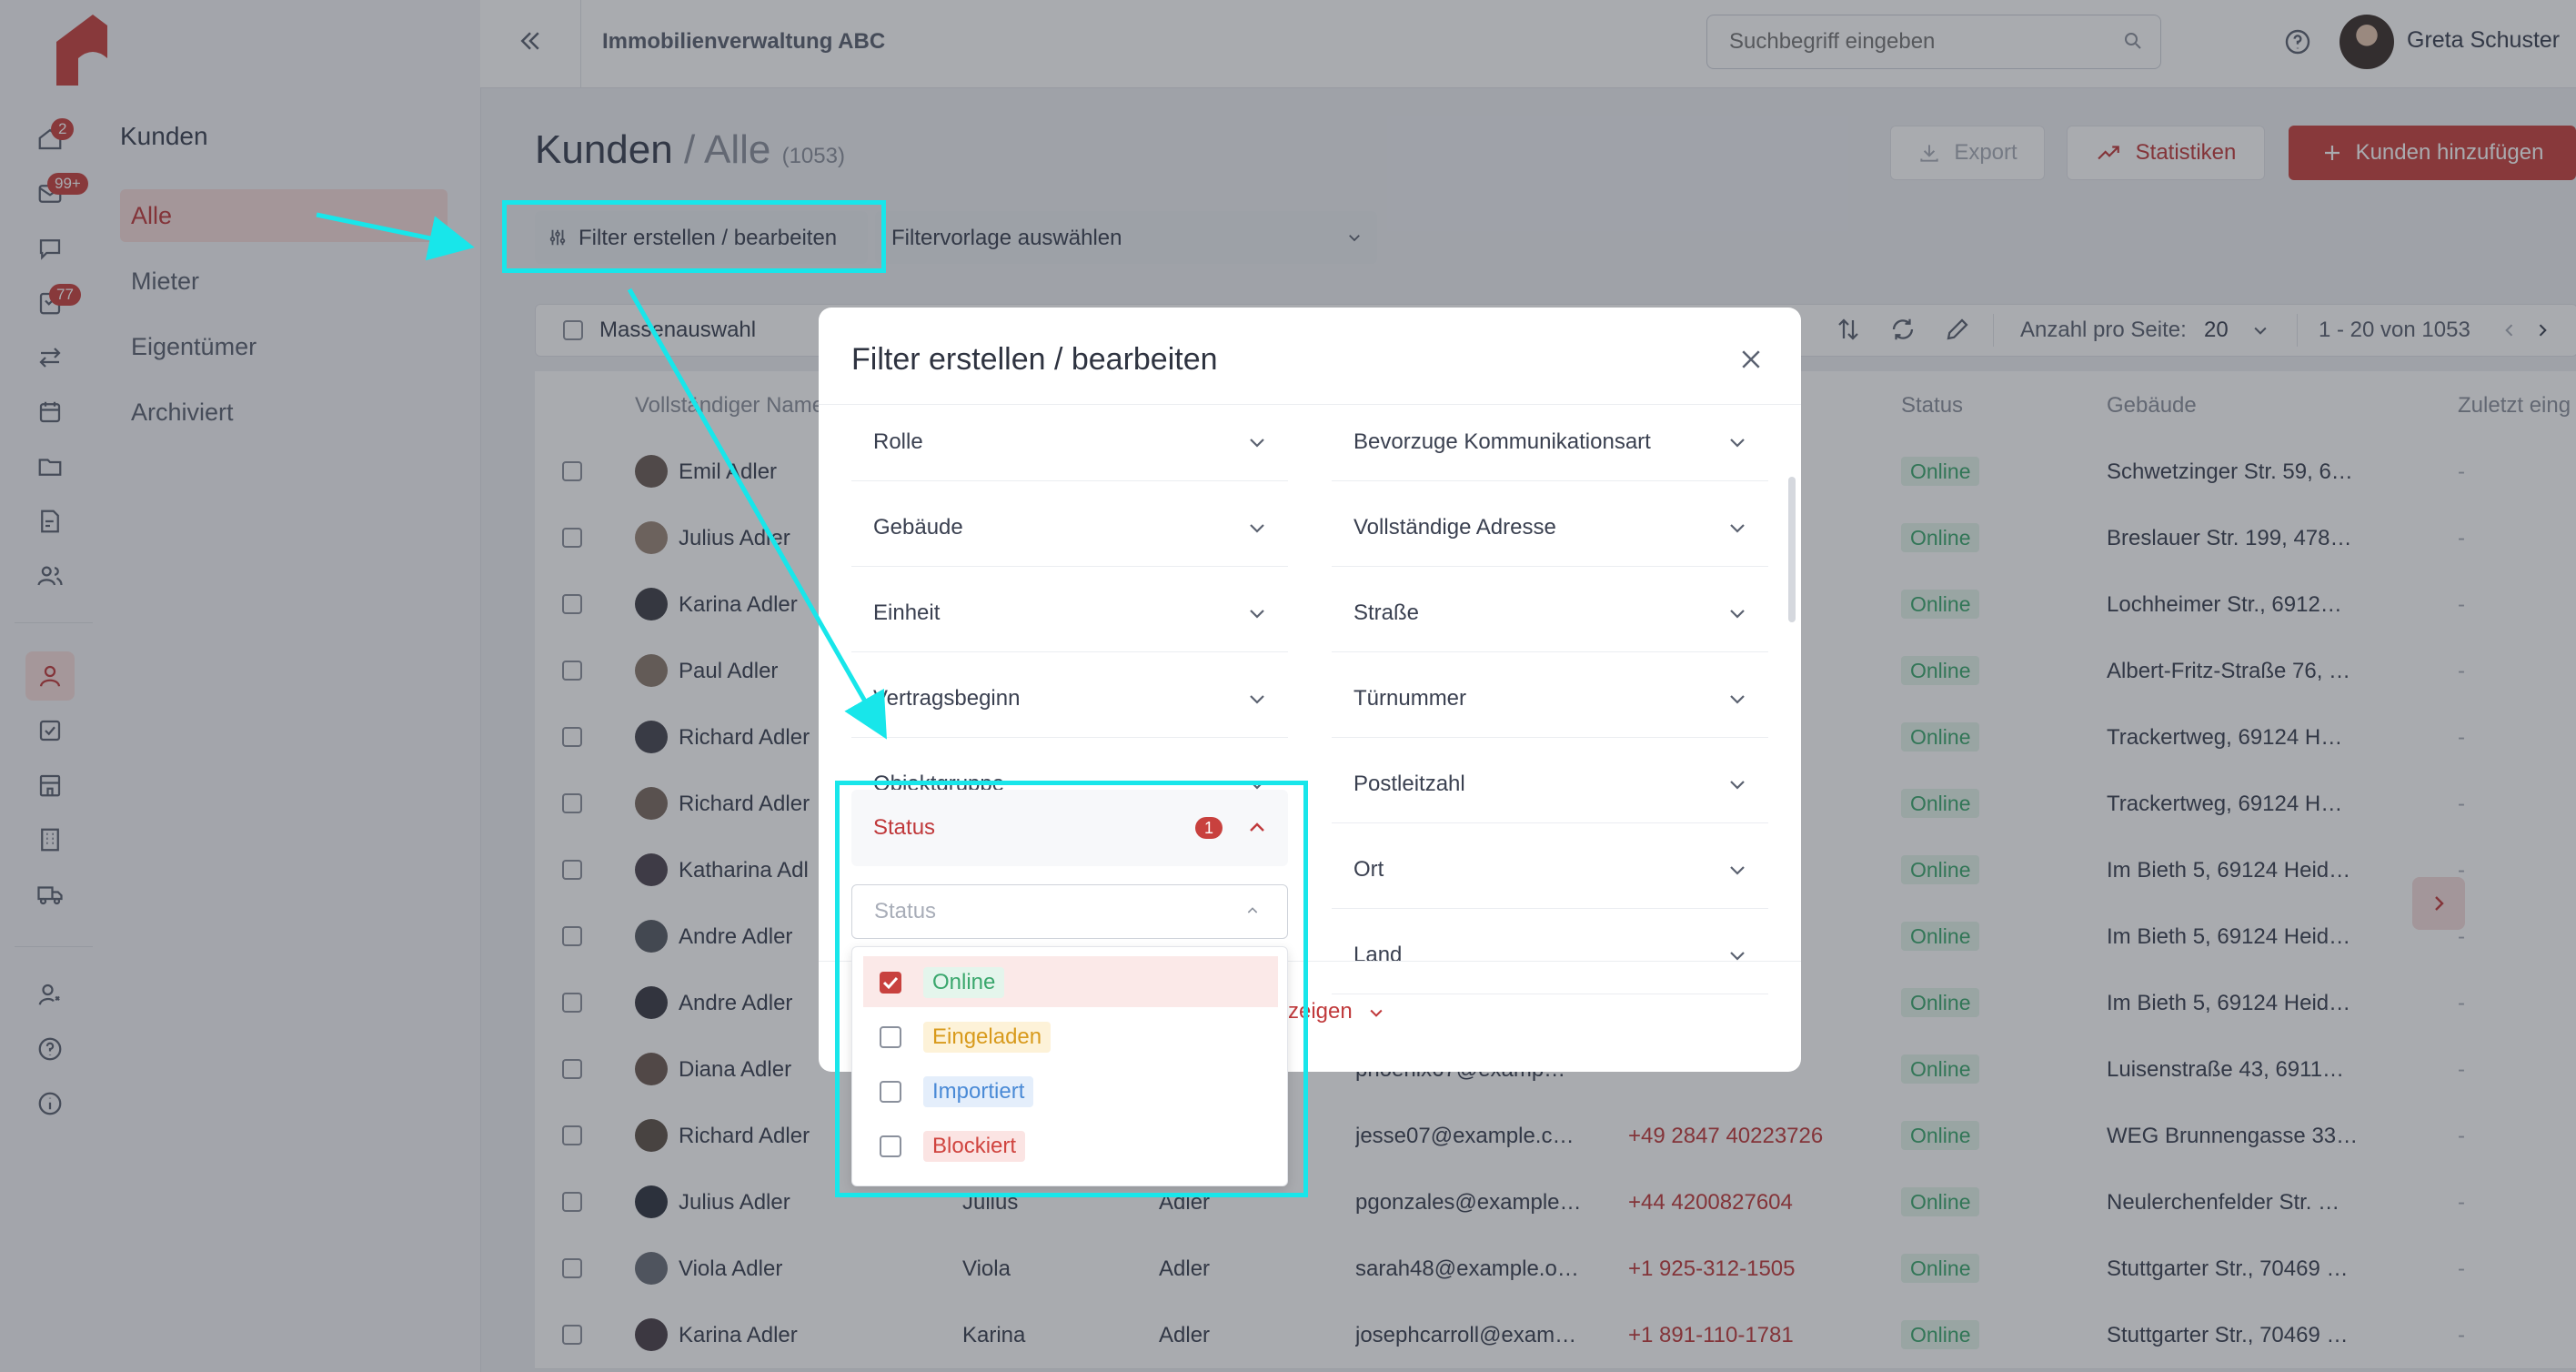 The height and width of the screenshot is (1372, 2576). I want to click on arrow-to-status-filter, so click(757, 514).